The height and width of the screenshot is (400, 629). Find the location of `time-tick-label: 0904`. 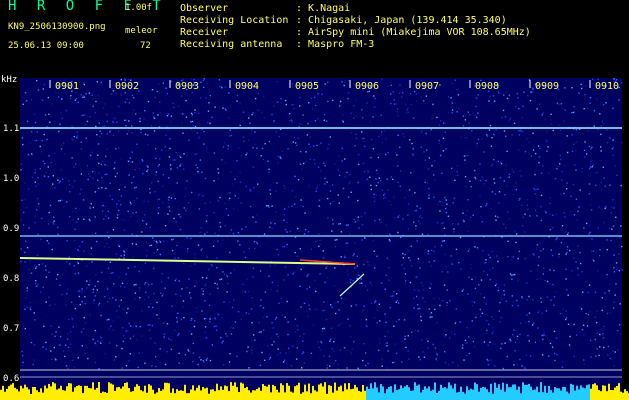

time-tick-label: 0904 is located at coordinates (247, 86).